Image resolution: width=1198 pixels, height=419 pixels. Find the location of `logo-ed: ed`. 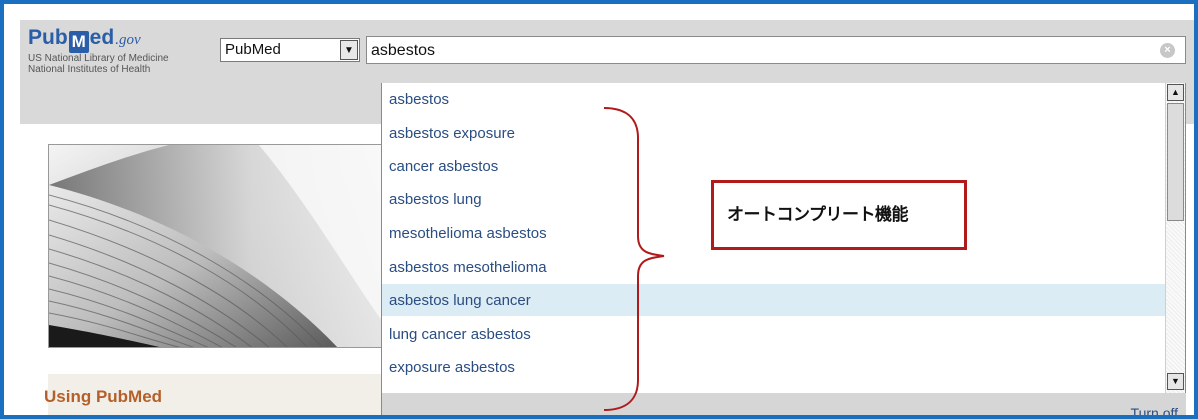

logo-ed: ed is located at coordinates (102, 37).